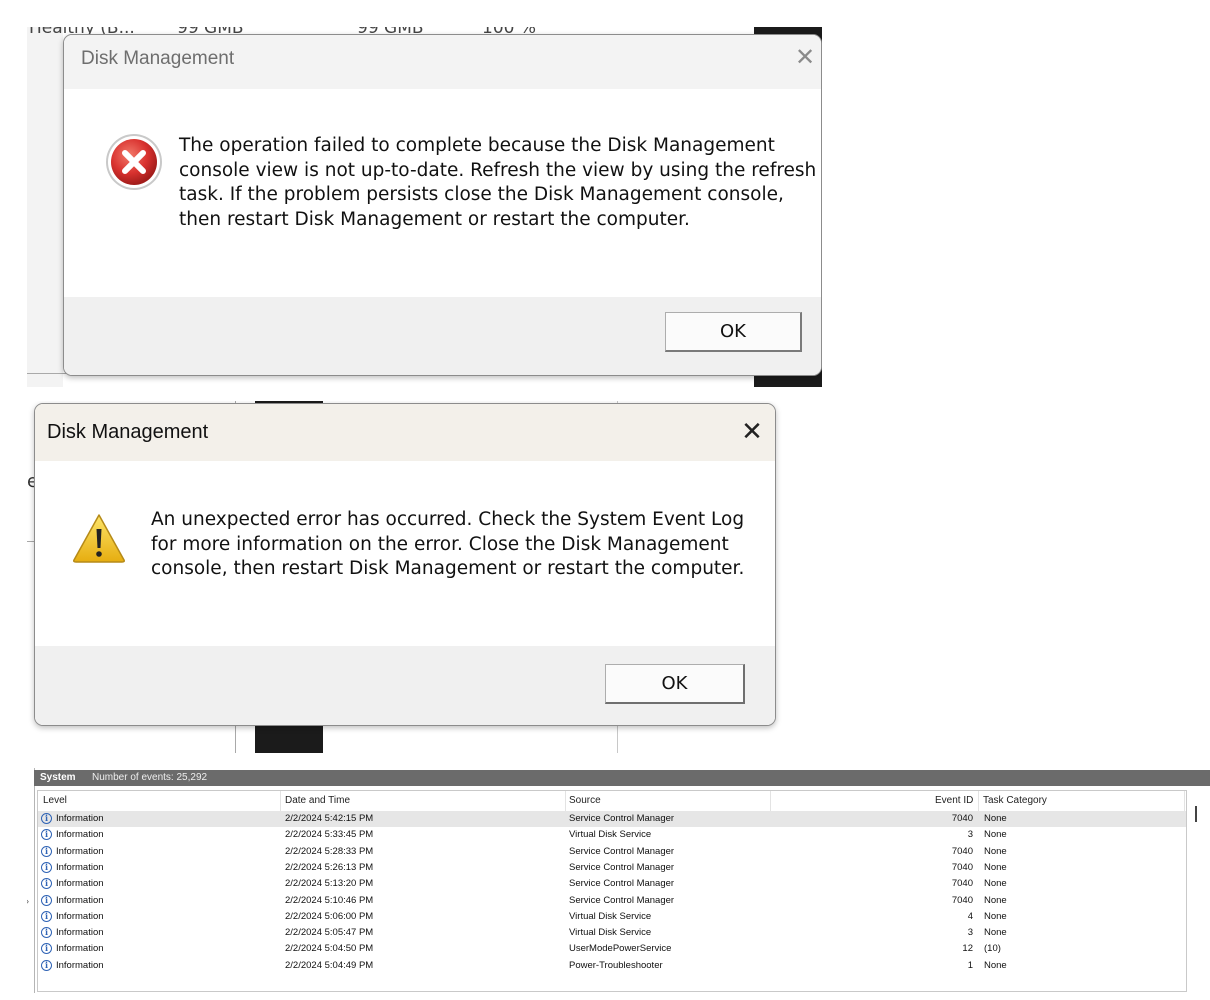  I want to click on warning-icon, so click(99, 538).